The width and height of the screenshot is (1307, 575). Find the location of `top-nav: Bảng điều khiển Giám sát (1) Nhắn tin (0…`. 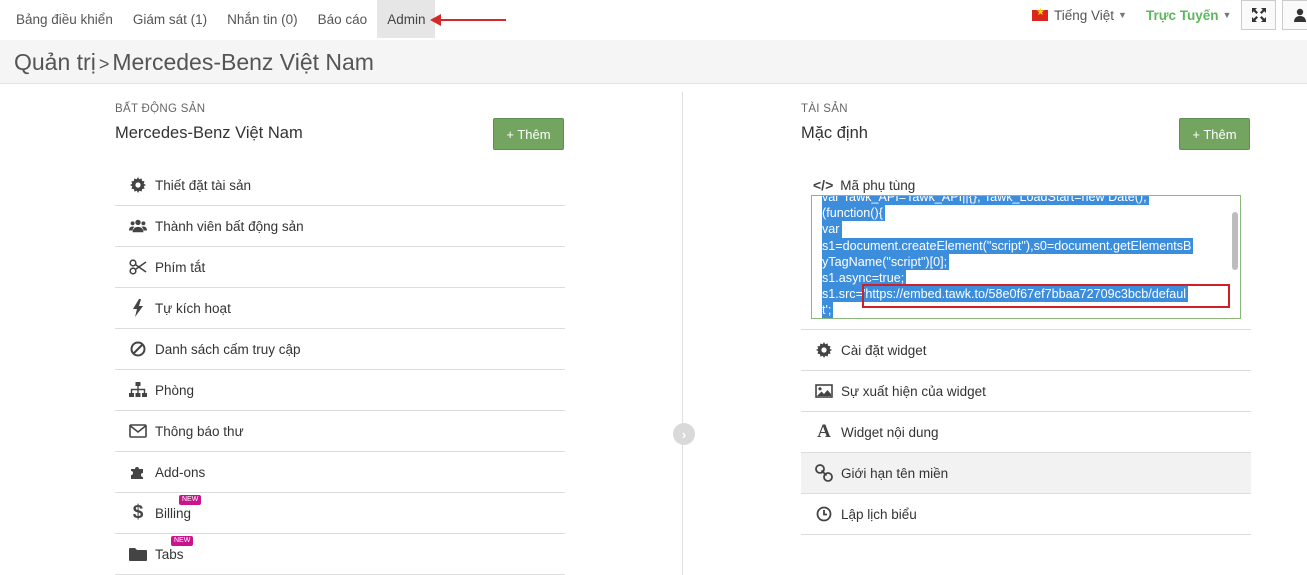

top-nav: Bảng điều khiển Giám sát (1) Nhắn tin (0… is located at coordinates (653, 20).